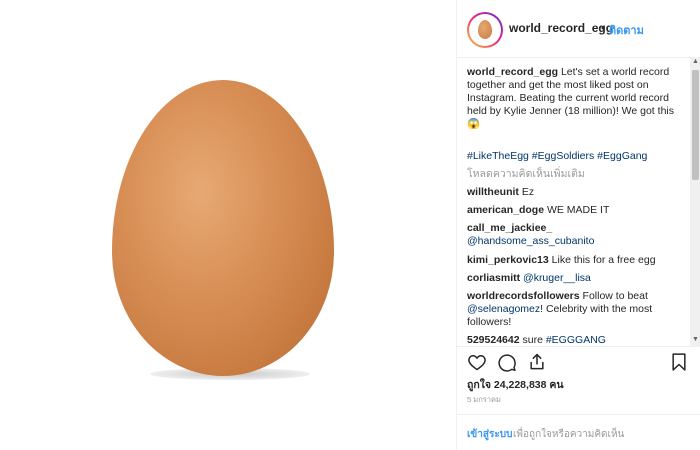 Image resolution: width=700 pixels, height=450 pixels. Describe the element at coordinates (507, 362) in the screenshot. I see `comment-icon` at that location.